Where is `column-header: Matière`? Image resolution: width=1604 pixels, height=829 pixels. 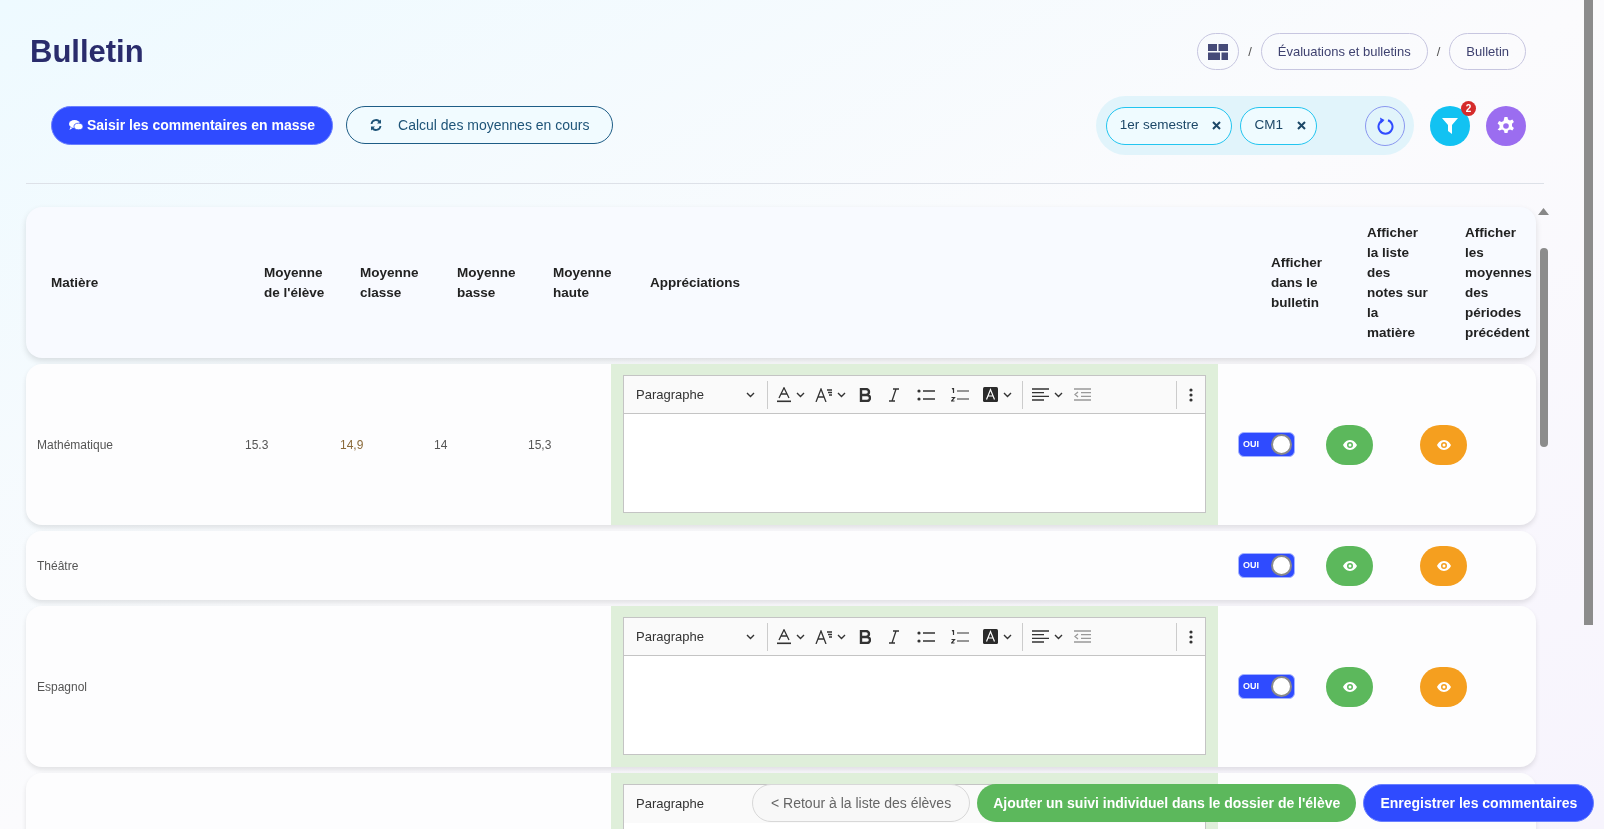 column-header: Matière is located at coordinates (75, 282).